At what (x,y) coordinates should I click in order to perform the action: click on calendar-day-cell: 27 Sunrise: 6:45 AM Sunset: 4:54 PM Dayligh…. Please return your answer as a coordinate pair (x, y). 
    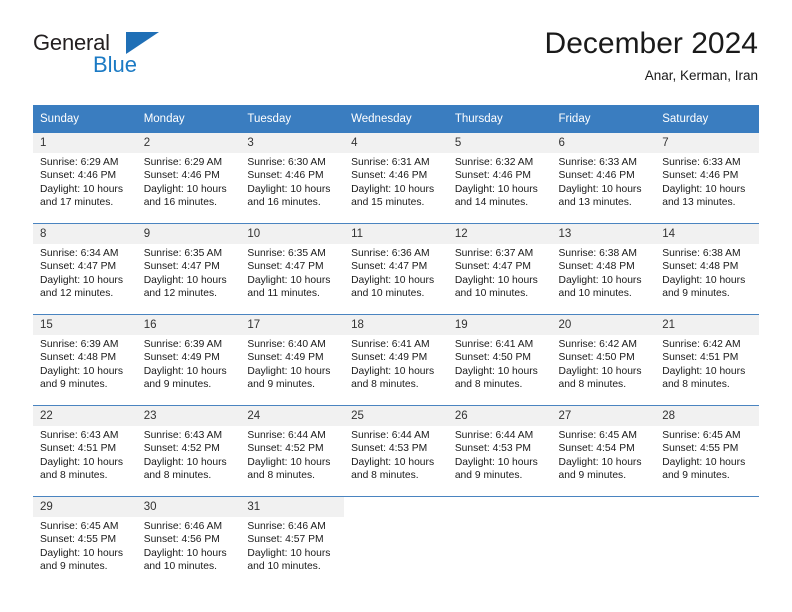
    Looking at the image, I should click on (603, 451).